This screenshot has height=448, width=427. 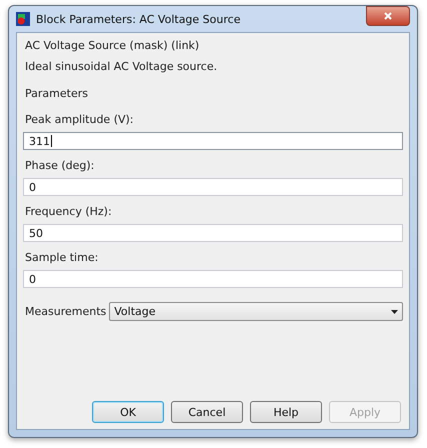 What do you see at coordinates (56, 93) in the screenshot?
I see `section-heading: Parameters` at bounding box center [56, 93].